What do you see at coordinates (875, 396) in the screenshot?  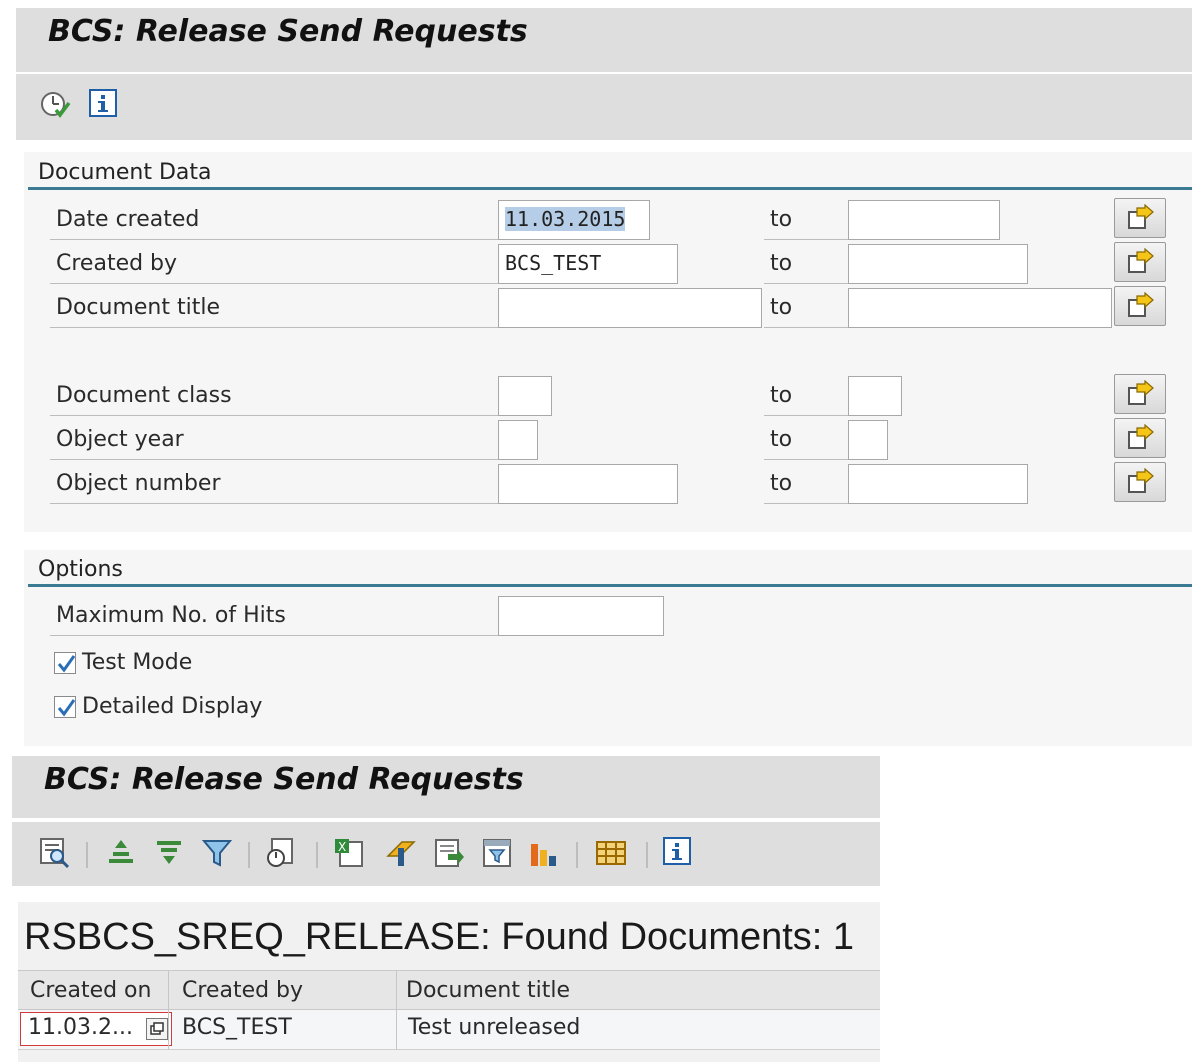 I see `document-class-to-field` at bounding box center [875, 396].